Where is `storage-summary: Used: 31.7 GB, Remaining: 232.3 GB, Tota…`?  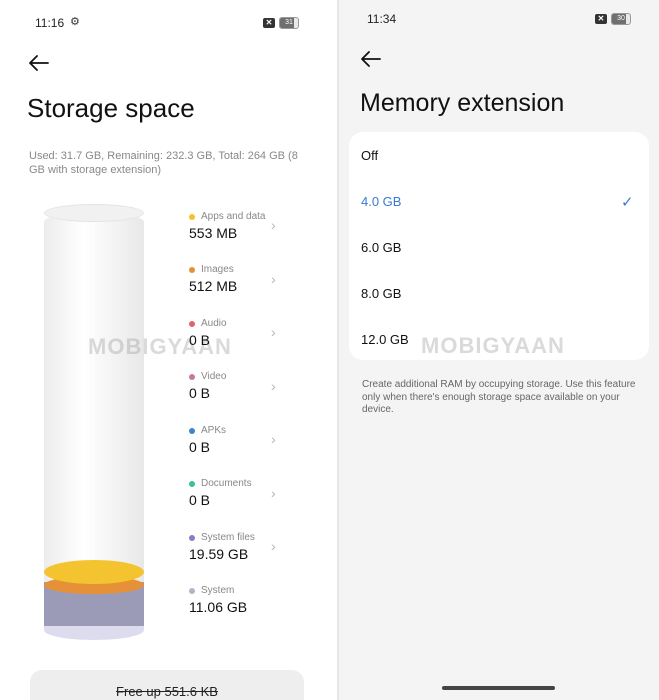
storage-summary: Used: 31.7 GB, Remaining: 232.3 GB, Tota… is located at coordinates (163, 163).